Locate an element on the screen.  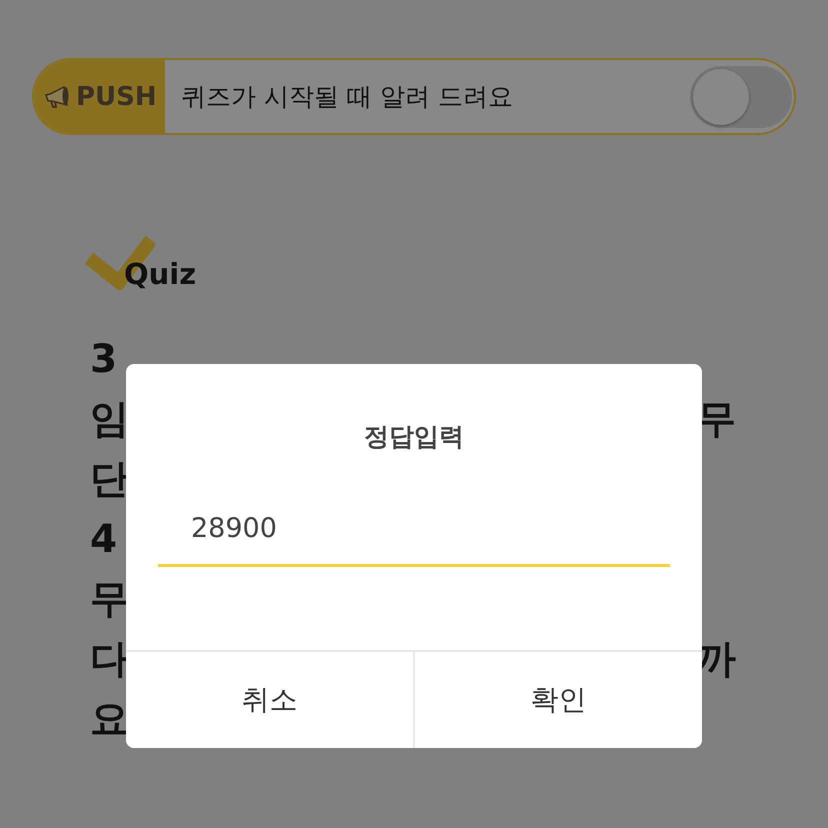
push-label: PUSH is located at coordinates (116, 97).